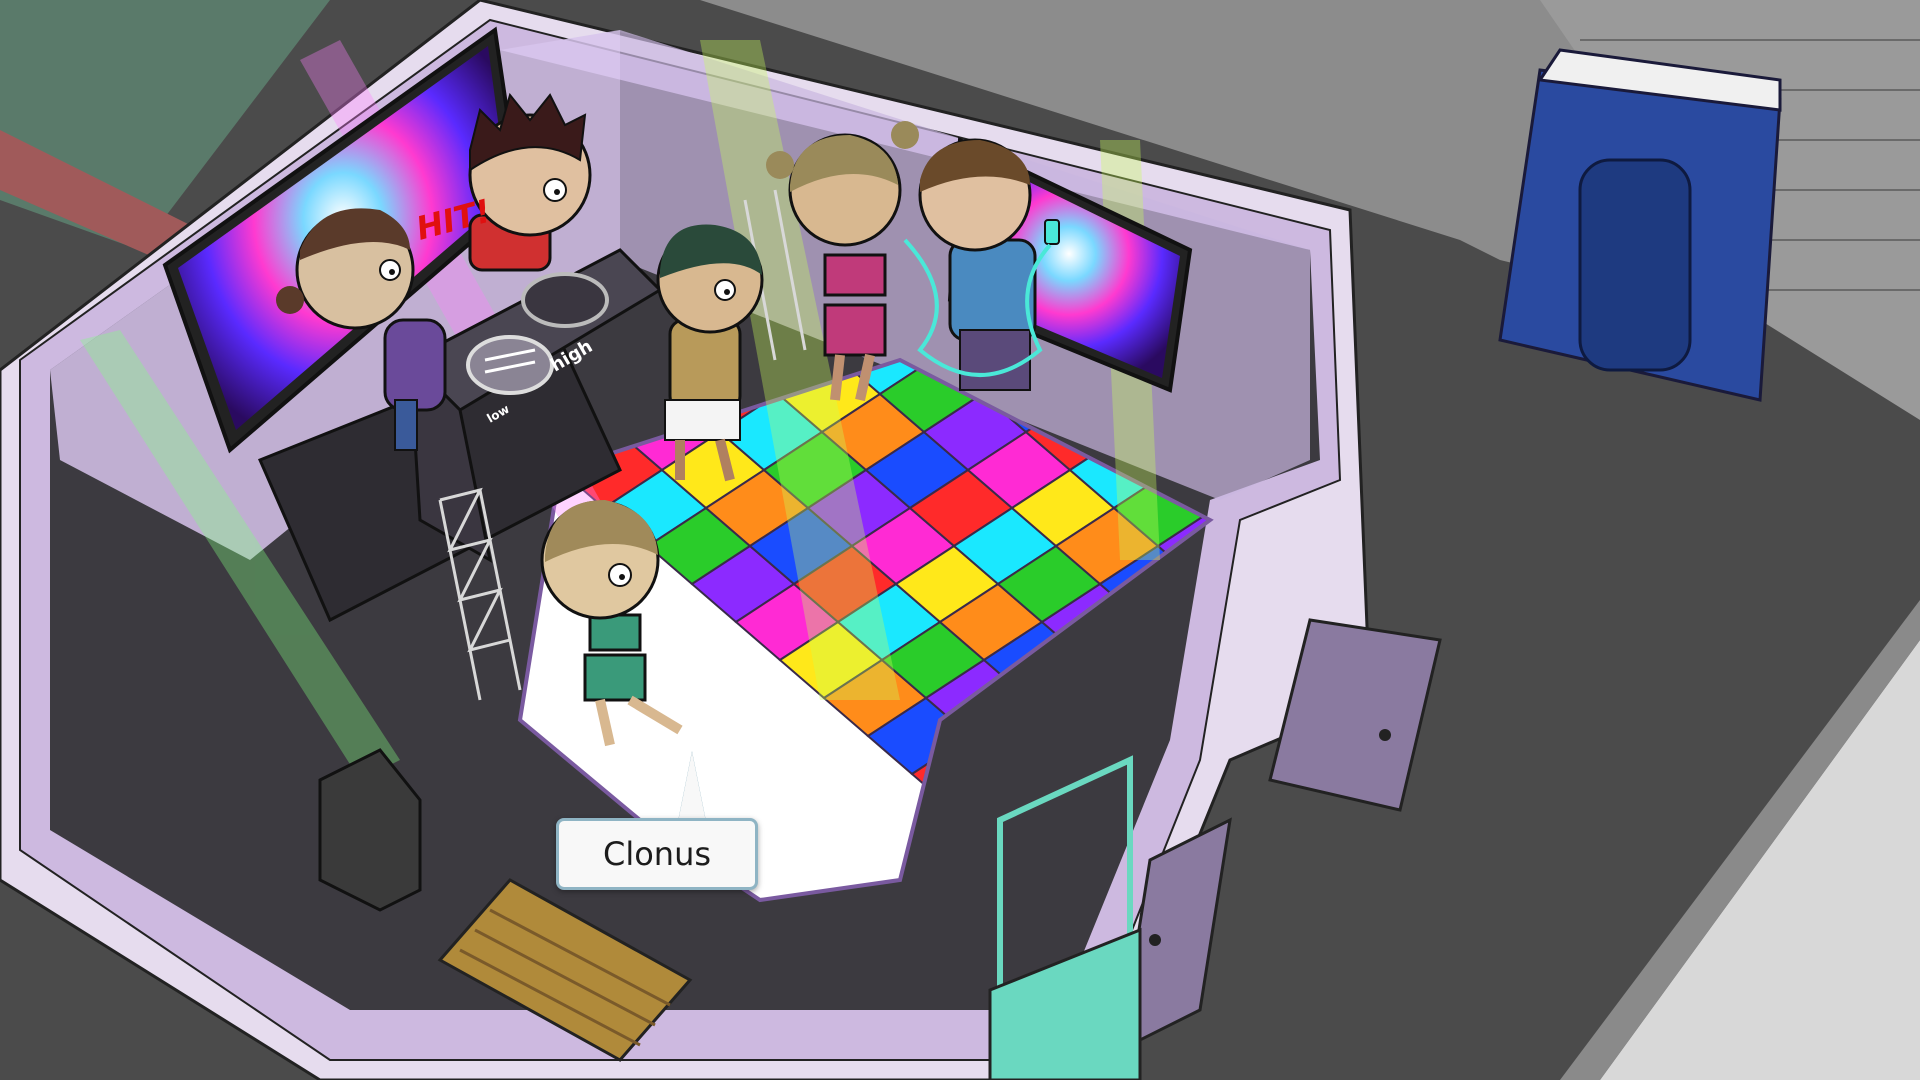 The image size is (1920, 1080). I want to click on callout-label: Clonus, so click(657, 854).